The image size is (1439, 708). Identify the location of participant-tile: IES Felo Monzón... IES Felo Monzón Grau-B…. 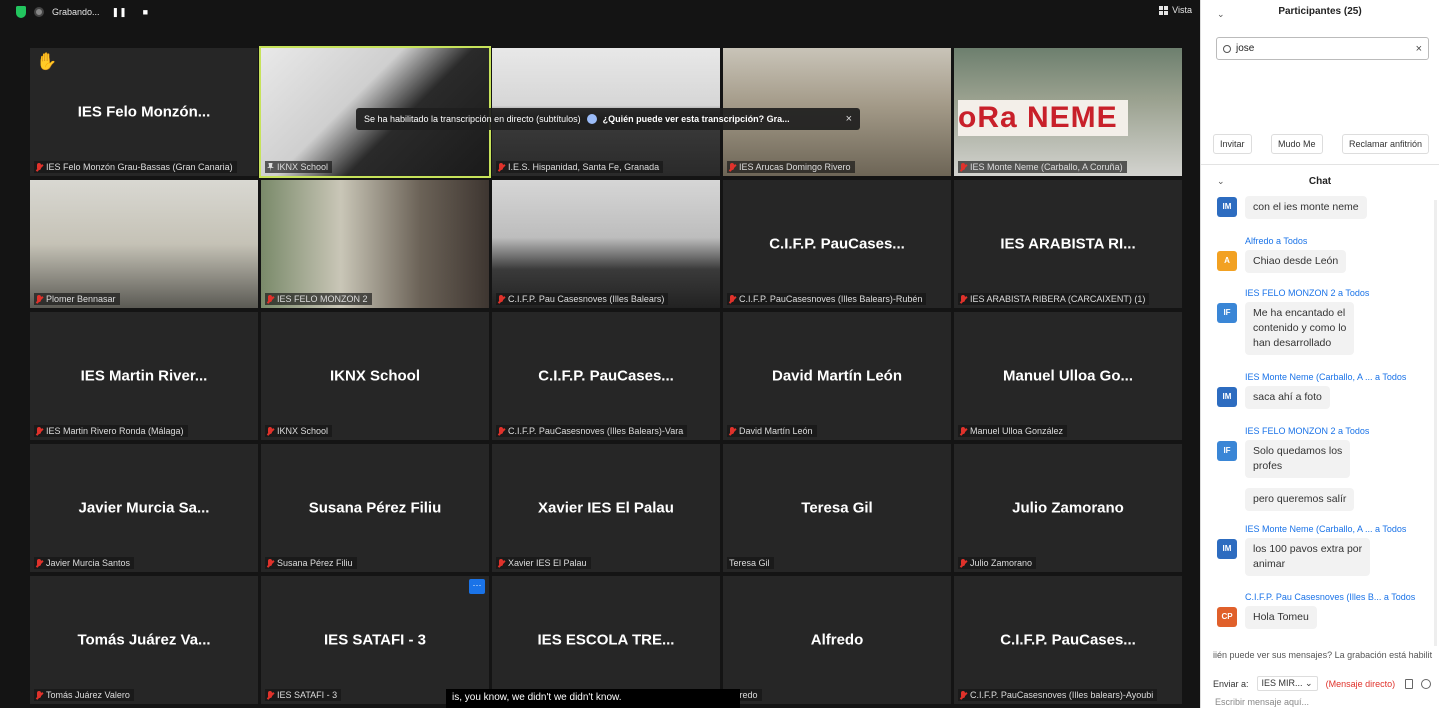
(144, 112).